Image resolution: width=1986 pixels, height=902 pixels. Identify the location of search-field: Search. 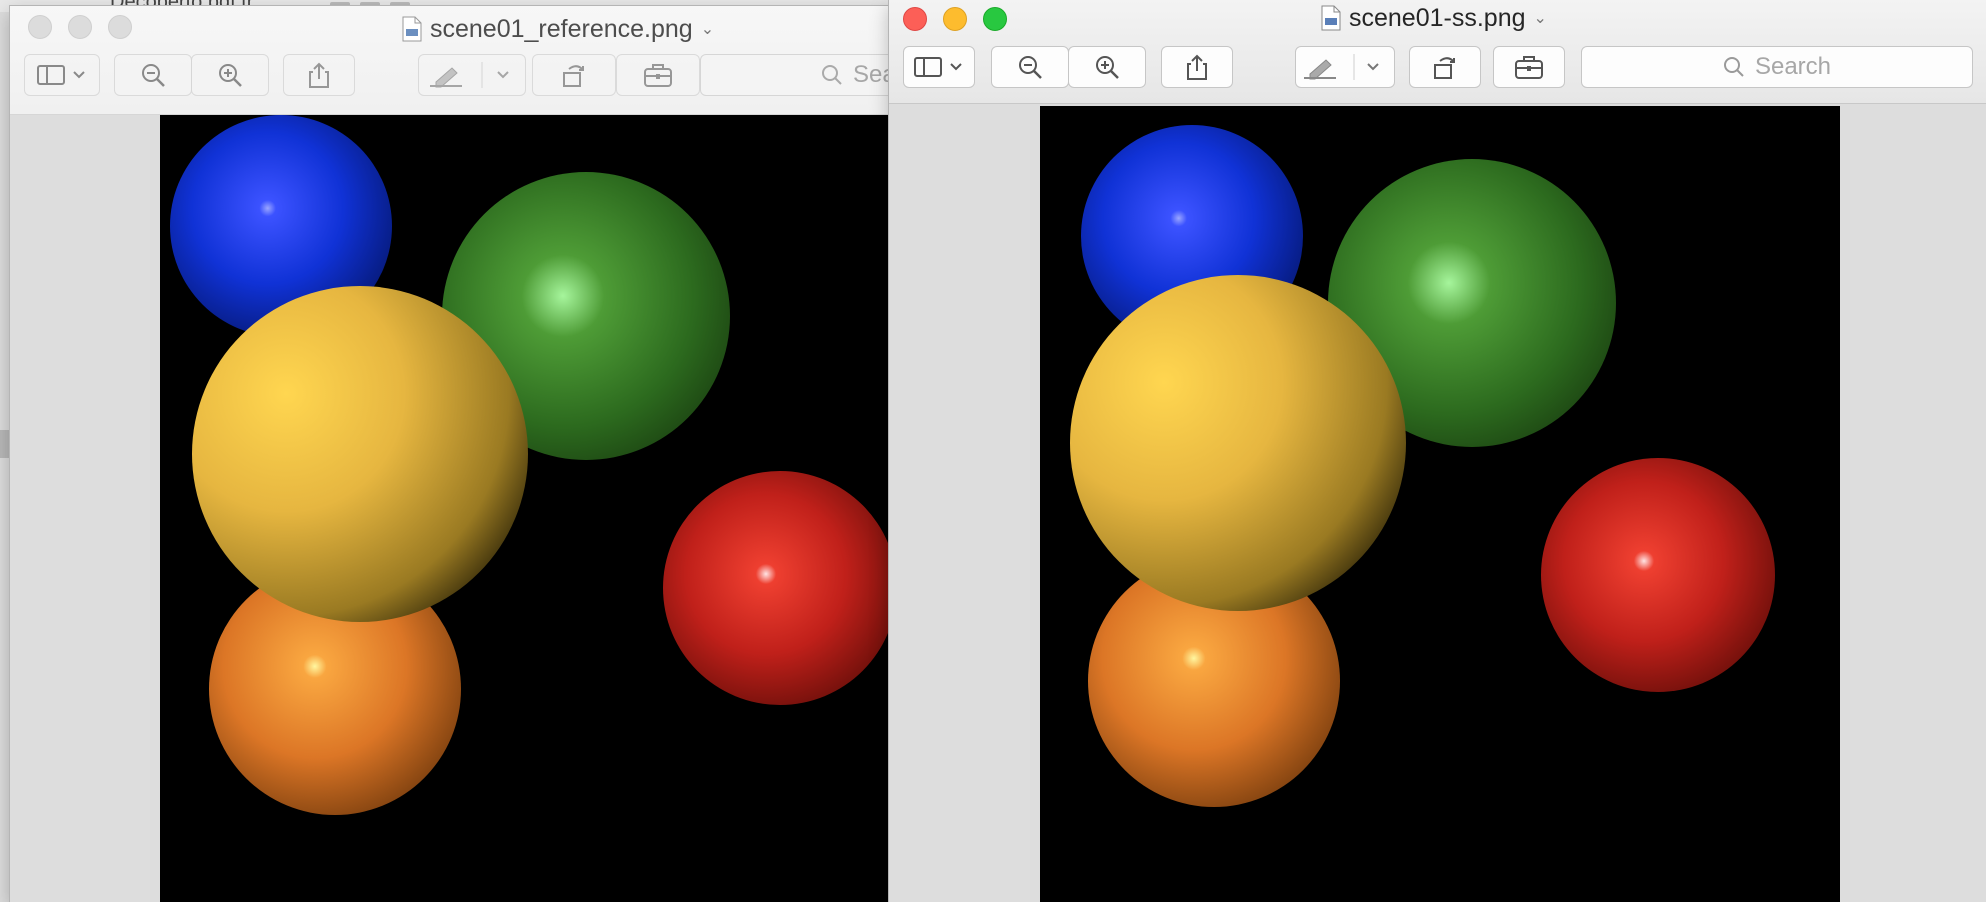
(1777, 67).